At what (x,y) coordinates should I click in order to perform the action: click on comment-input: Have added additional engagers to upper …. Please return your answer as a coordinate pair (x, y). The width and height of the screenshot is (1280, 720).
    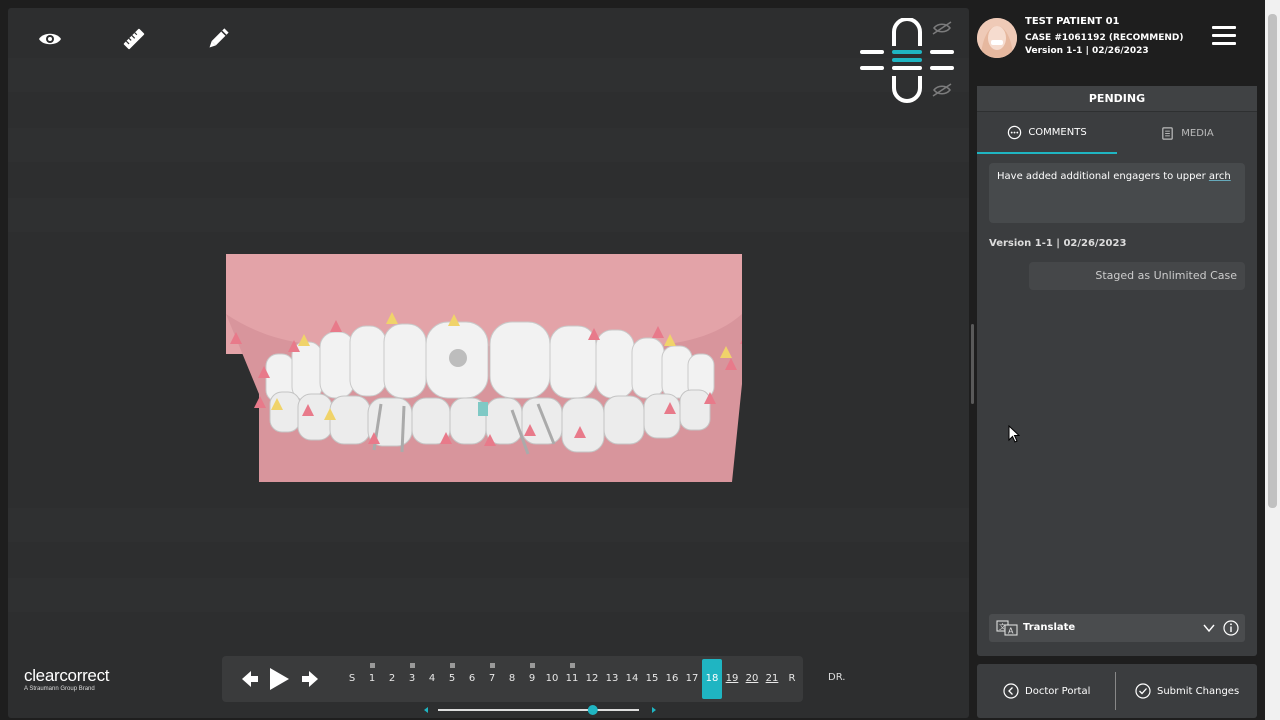
    Looking at the image, I should click on (1117, 193).